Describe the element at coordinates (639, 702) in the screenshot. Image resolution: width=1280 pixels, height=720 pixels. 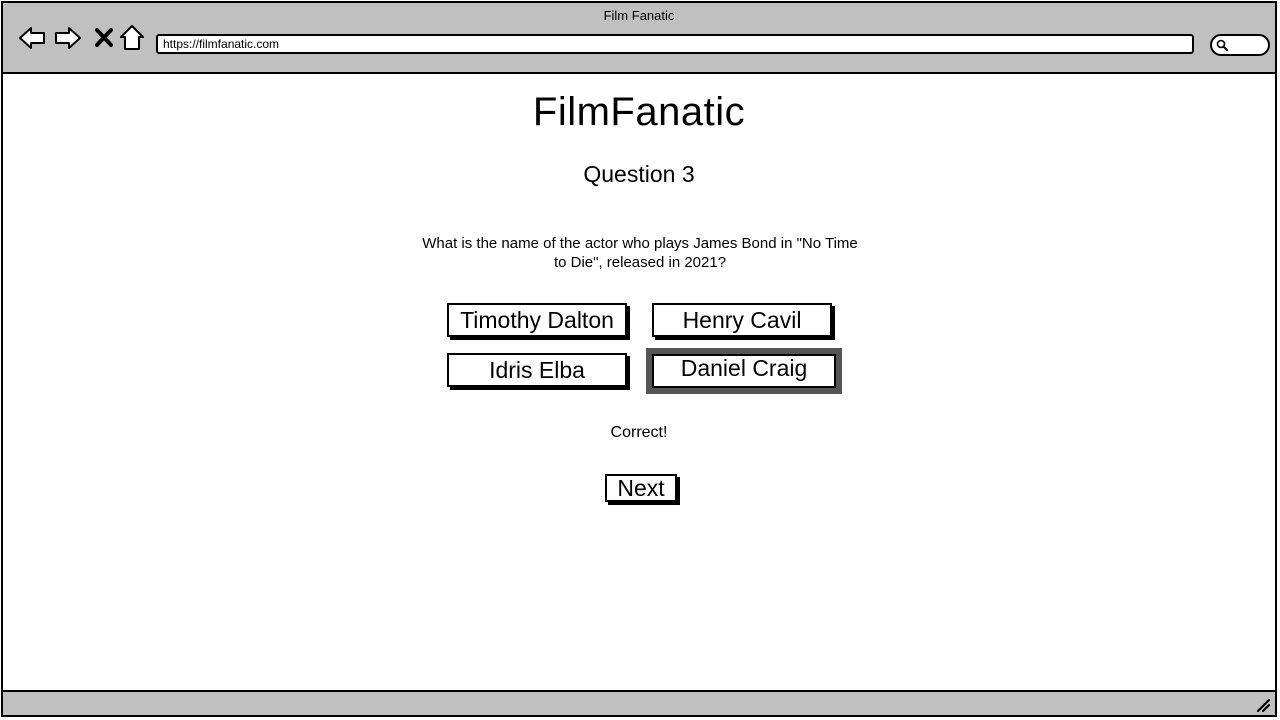
I see `status-bar` at that location.